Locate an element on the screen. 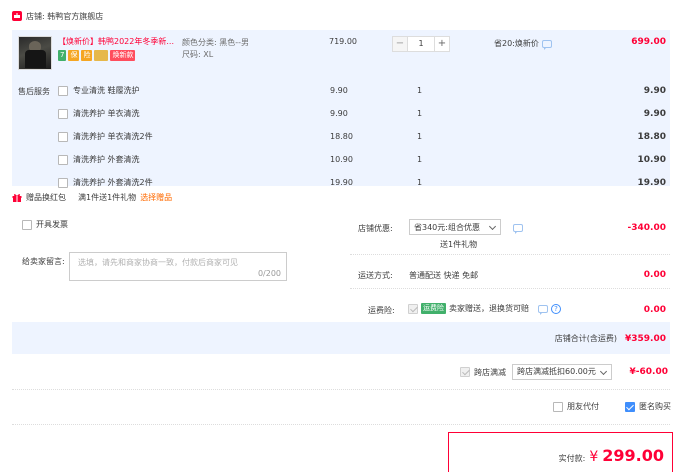 The height and width of the screenshot is (472, 678). message-counter: 0/200 is located at coordinates (269, 273).